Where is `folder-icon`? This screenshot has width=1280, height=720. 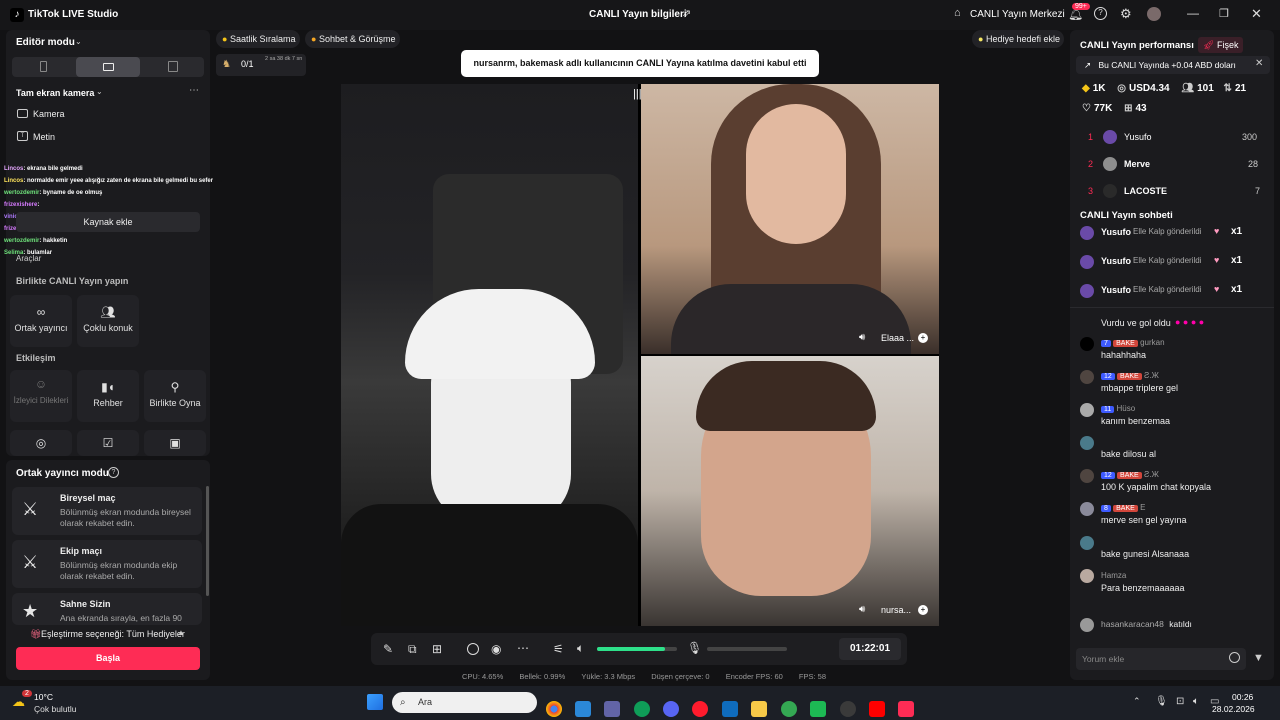 folder-icon is located at coordinates (759, 709).